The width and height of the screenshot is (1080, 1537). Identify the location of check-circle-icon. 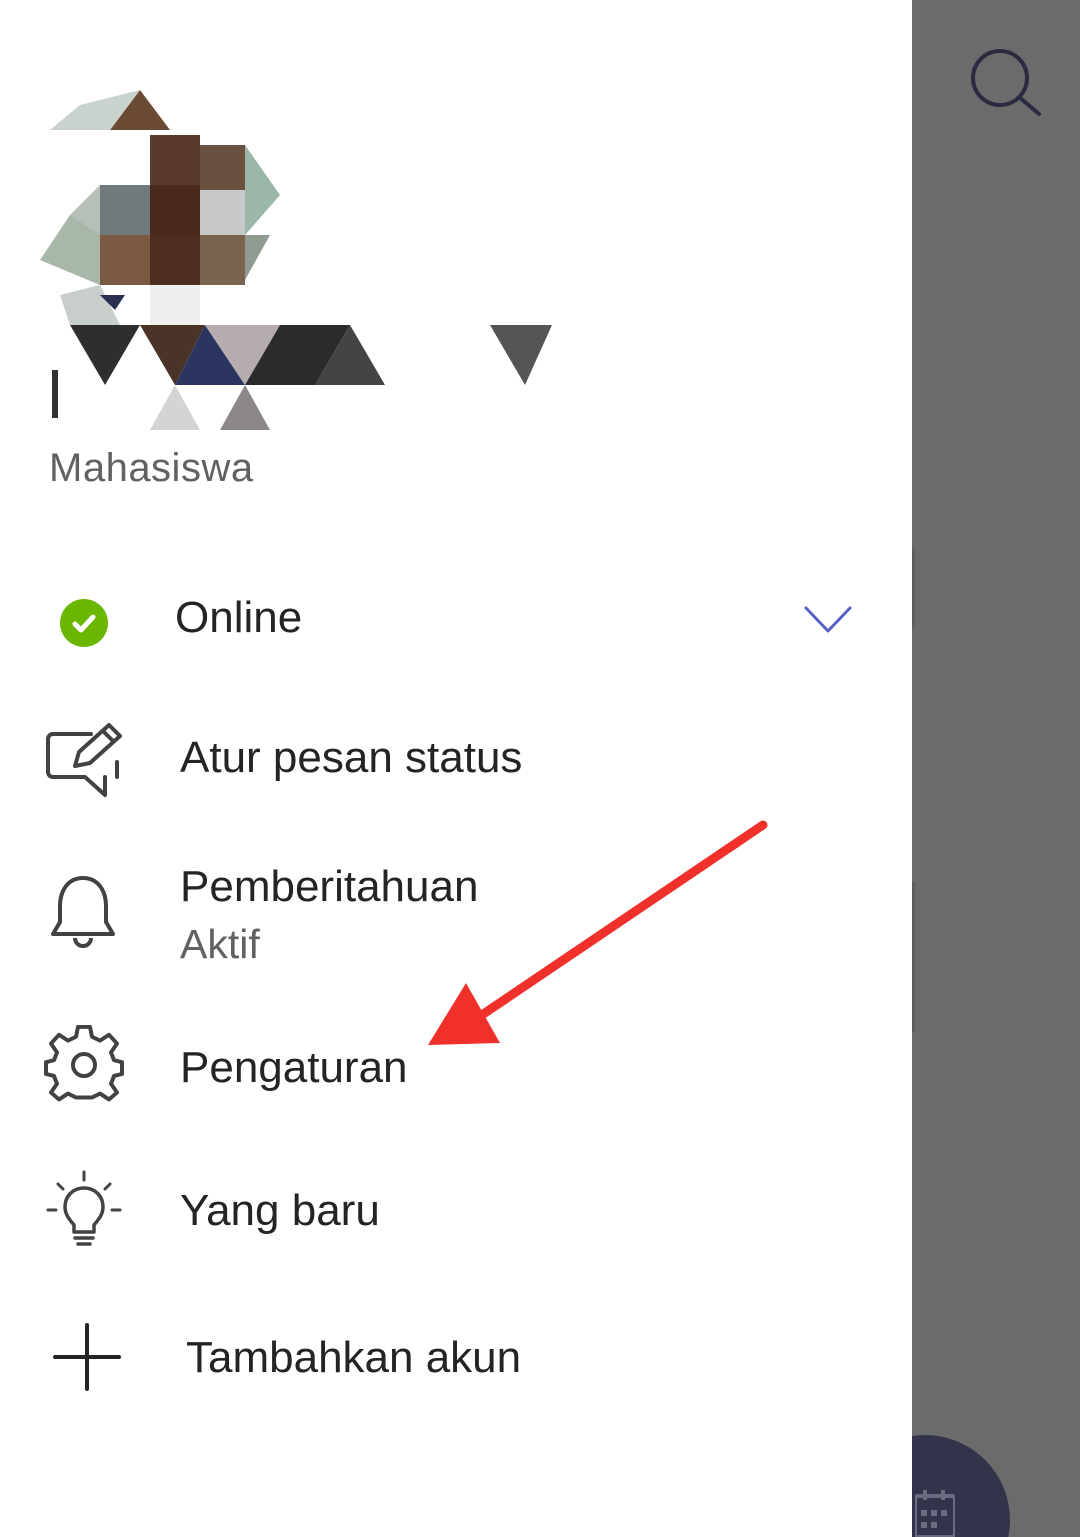
(84, 623).